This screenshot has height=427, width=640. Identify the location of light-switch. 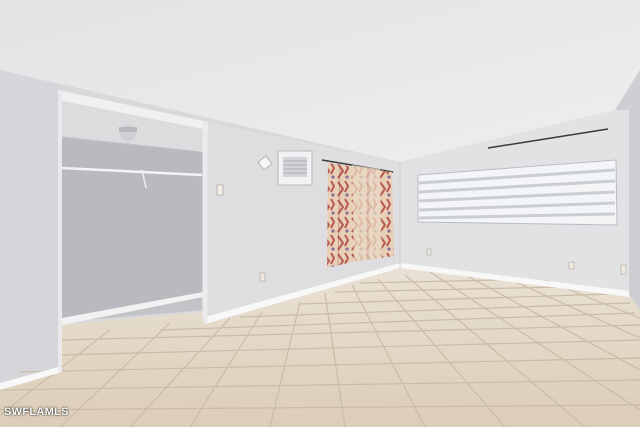
(220, 190).